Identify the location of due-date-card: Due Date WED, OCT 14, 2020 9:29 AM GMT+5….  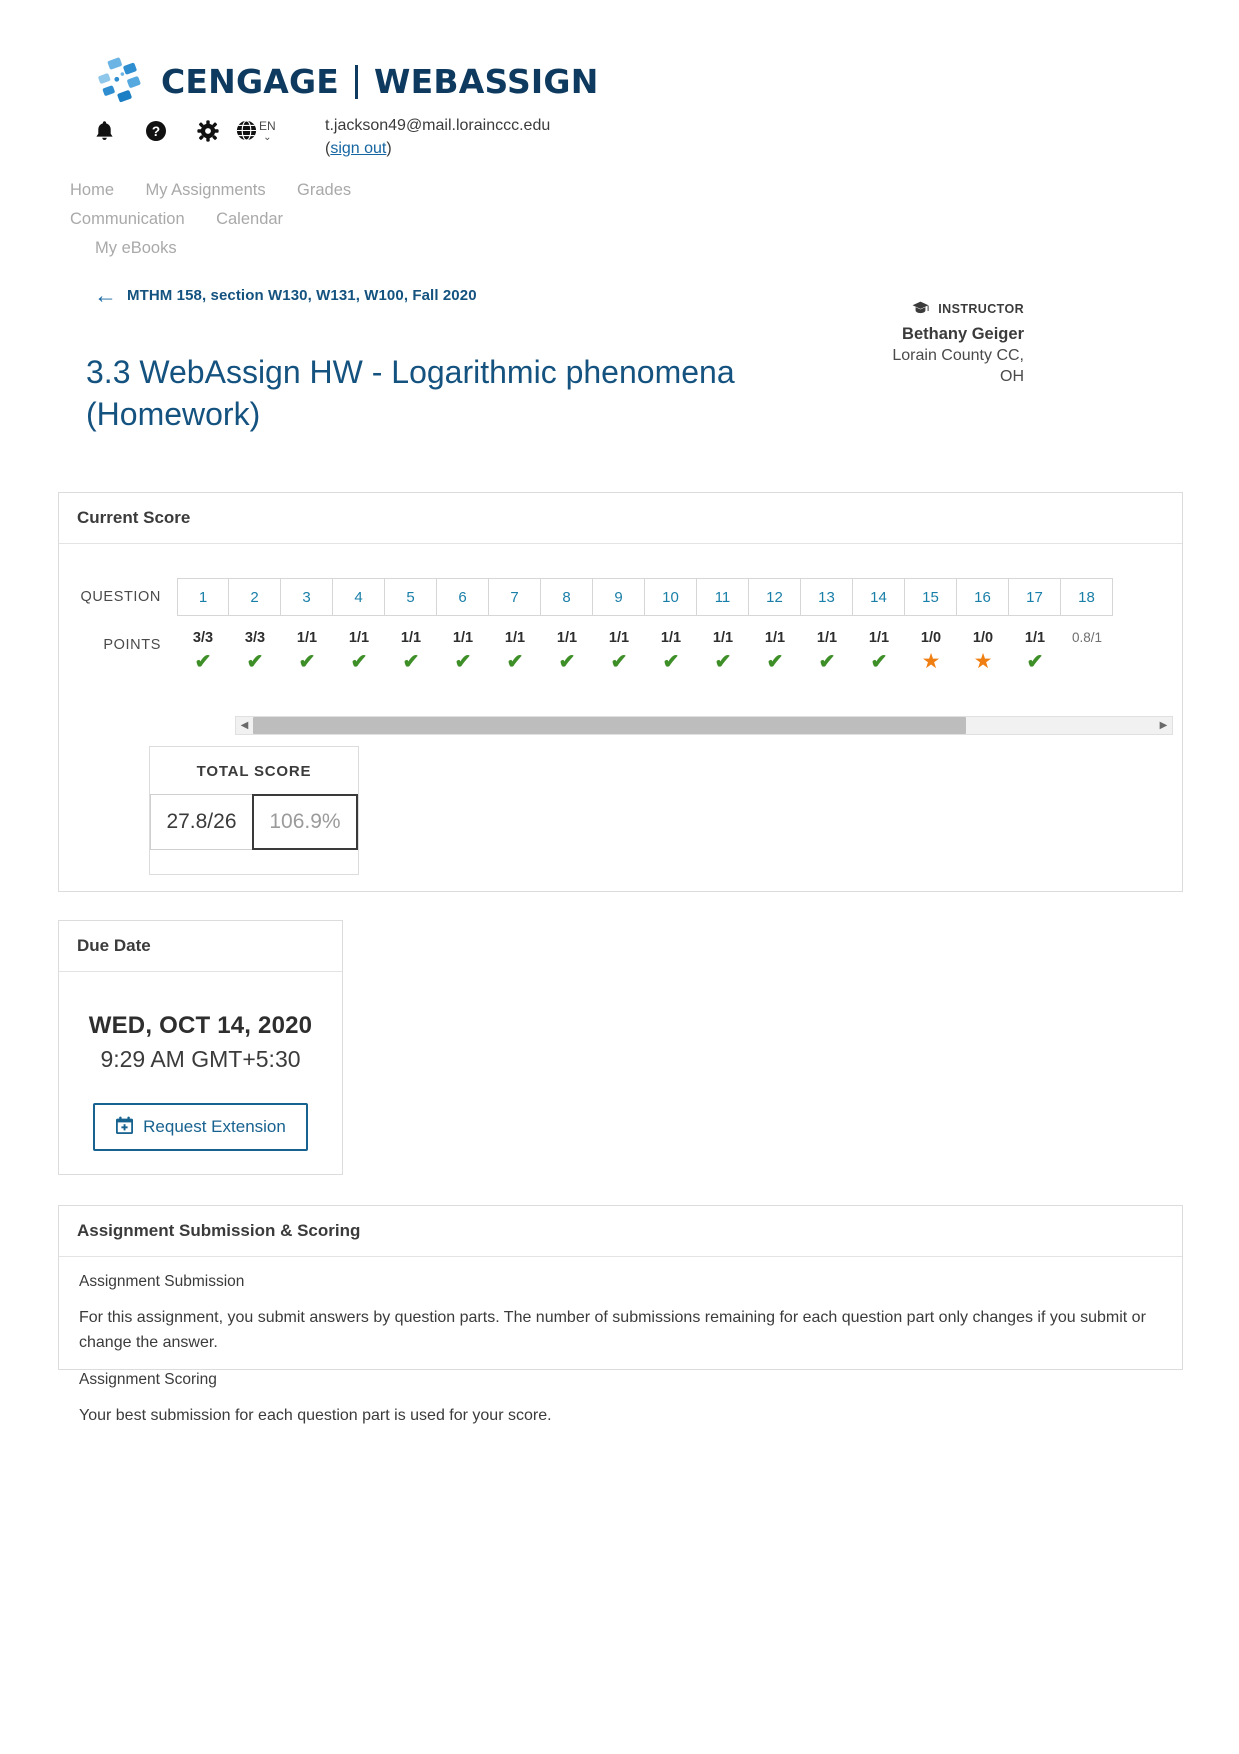
(200, 1047).